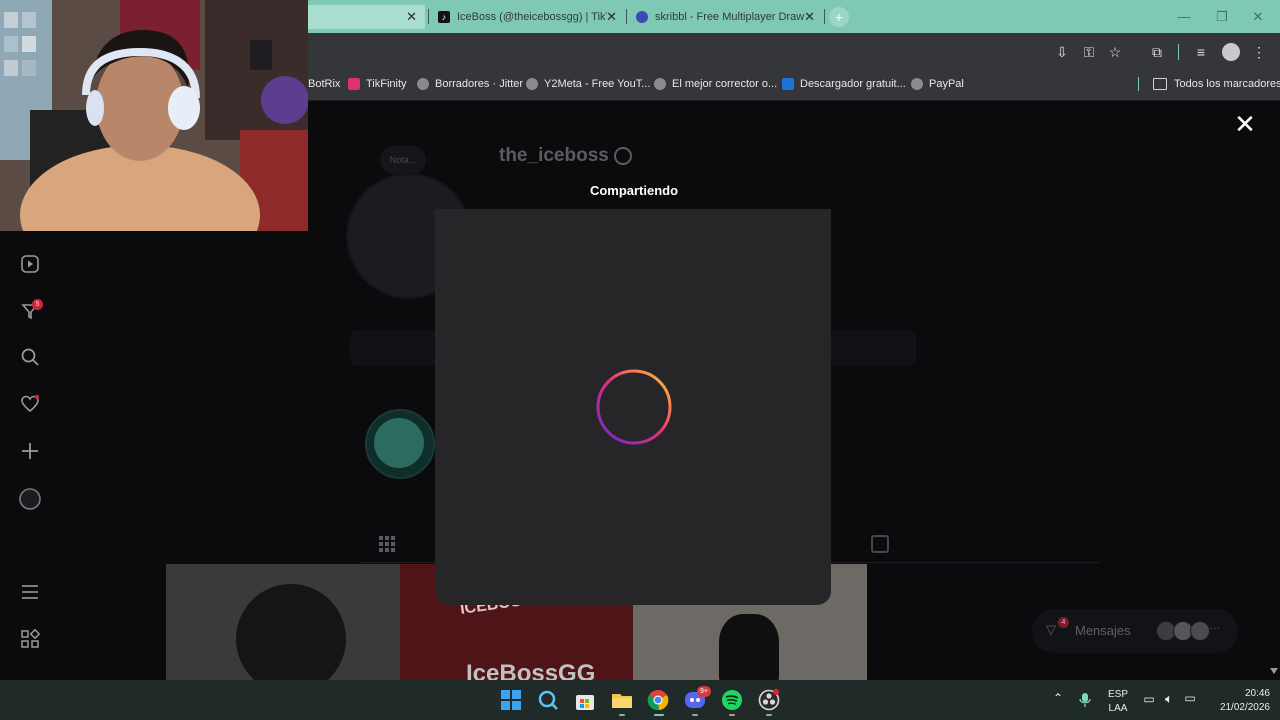 The image size is (1280, 720). What do you see at coordinates (1115, 52) in the screenshot?
I see `bookmark-star-icon: ☆` at bounding box center [1115, 52].